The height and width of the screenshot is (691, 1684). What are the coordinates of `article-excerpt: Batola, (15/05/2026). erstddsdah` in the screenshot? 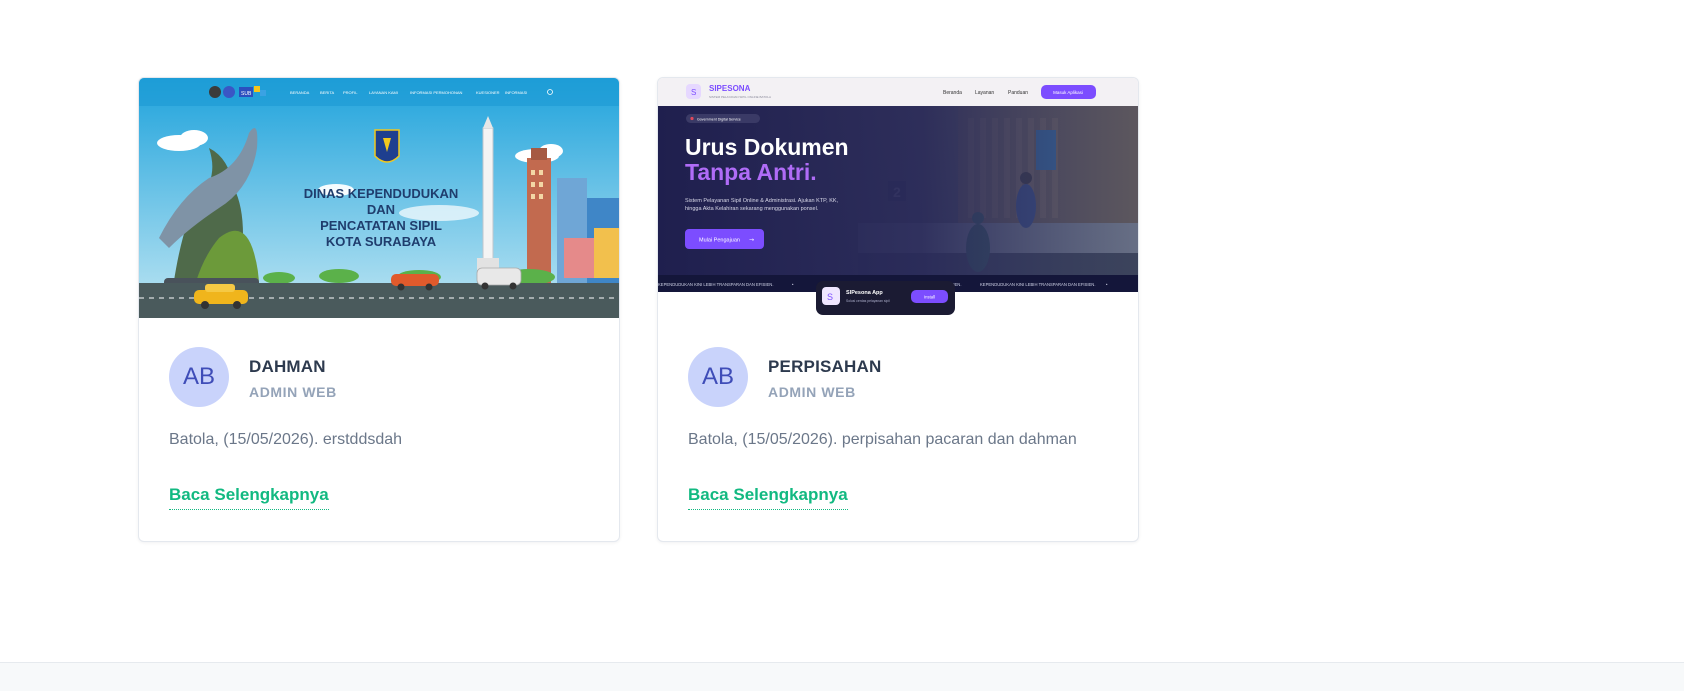 It's located at (286, 439).